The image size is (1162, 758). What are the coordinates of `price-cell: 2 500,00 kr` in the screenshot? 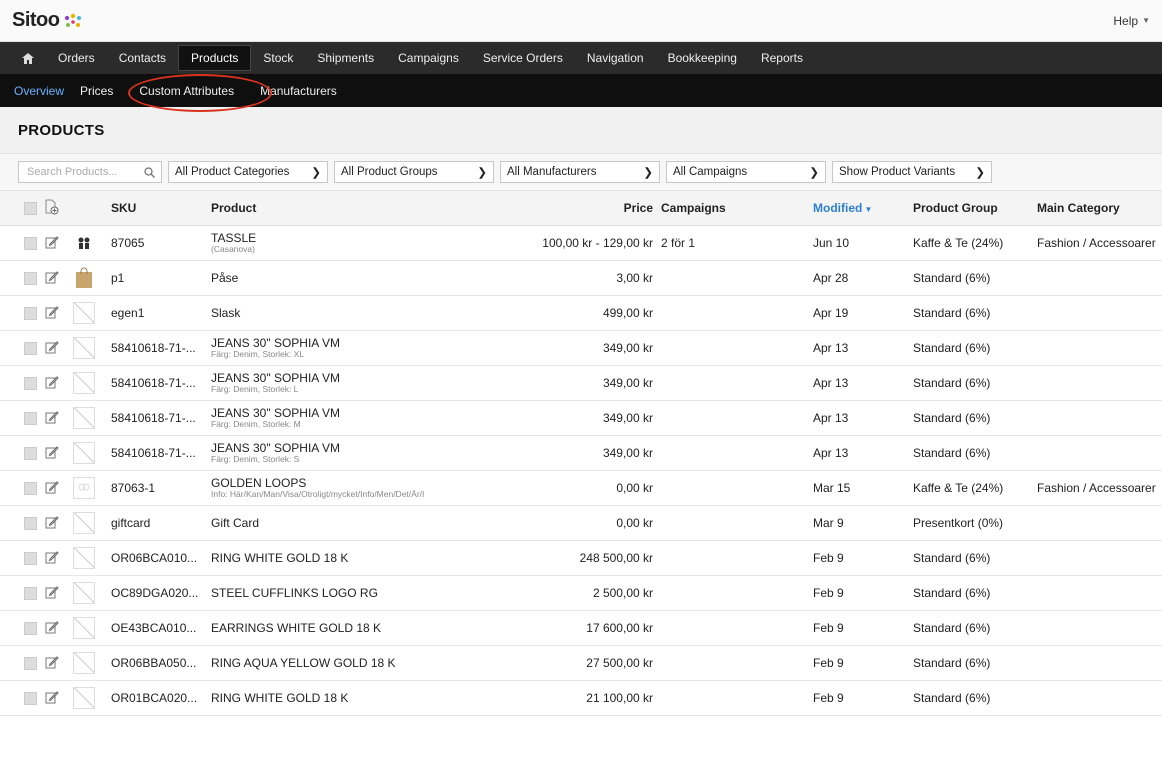 It's located at (576, 593).